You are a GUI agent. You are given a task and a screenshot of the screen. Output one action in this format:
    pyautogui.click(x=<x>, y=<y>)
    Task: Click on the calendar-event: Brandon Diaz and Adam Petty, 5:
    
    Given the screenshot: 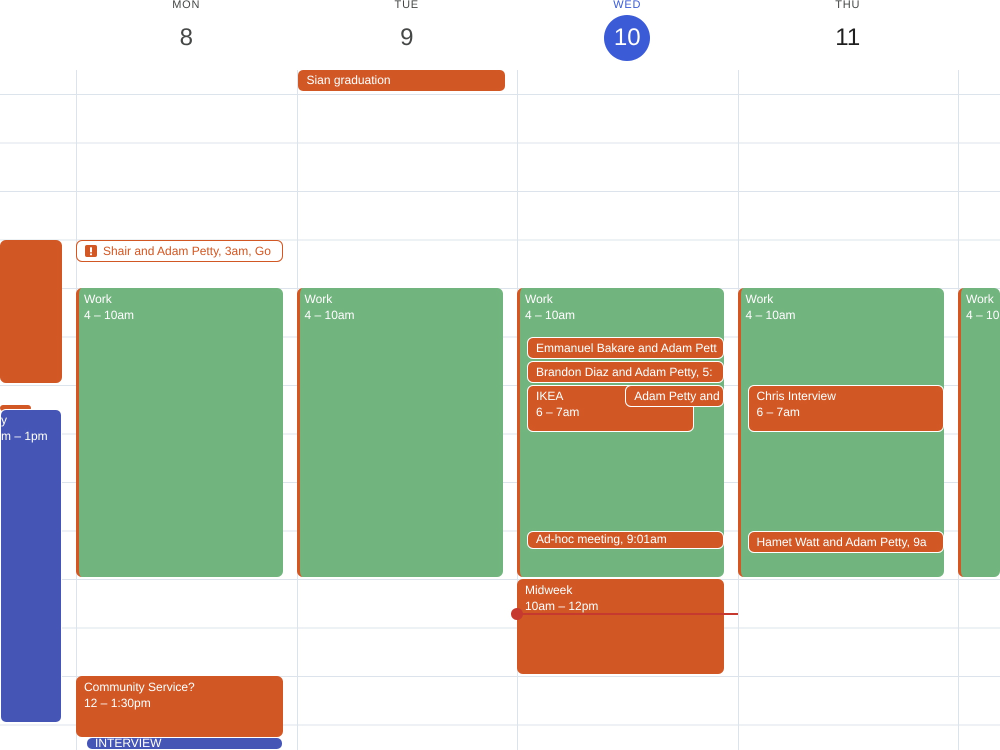 What is the action you would take?
    pyautogui.click(x=625, y=371)
    